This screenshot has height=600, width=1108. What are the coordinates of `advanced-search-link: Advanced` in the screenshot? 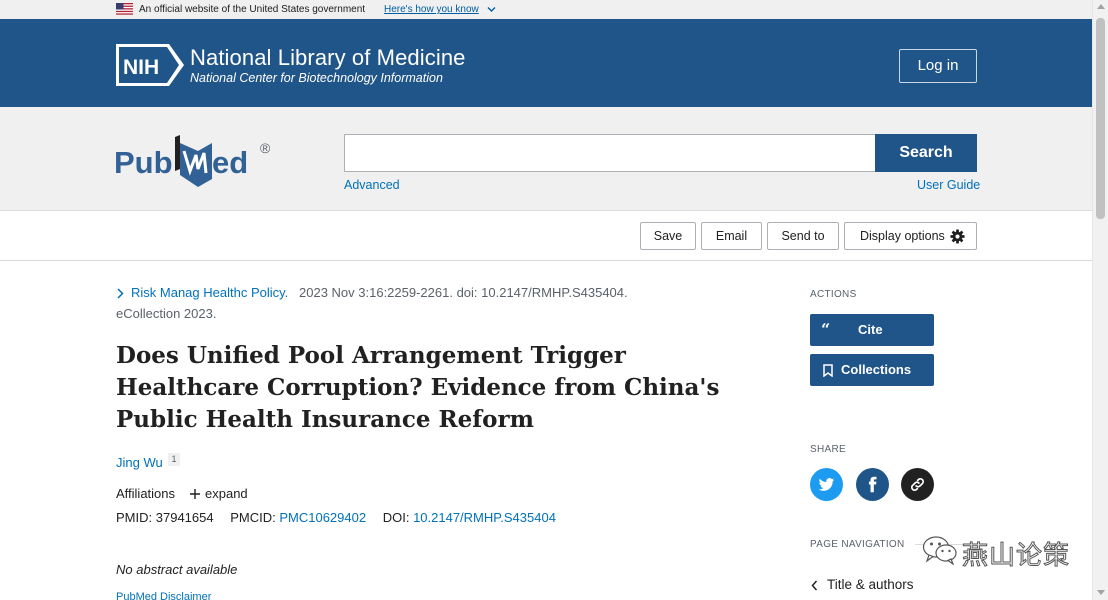 It's located at (372, 185).